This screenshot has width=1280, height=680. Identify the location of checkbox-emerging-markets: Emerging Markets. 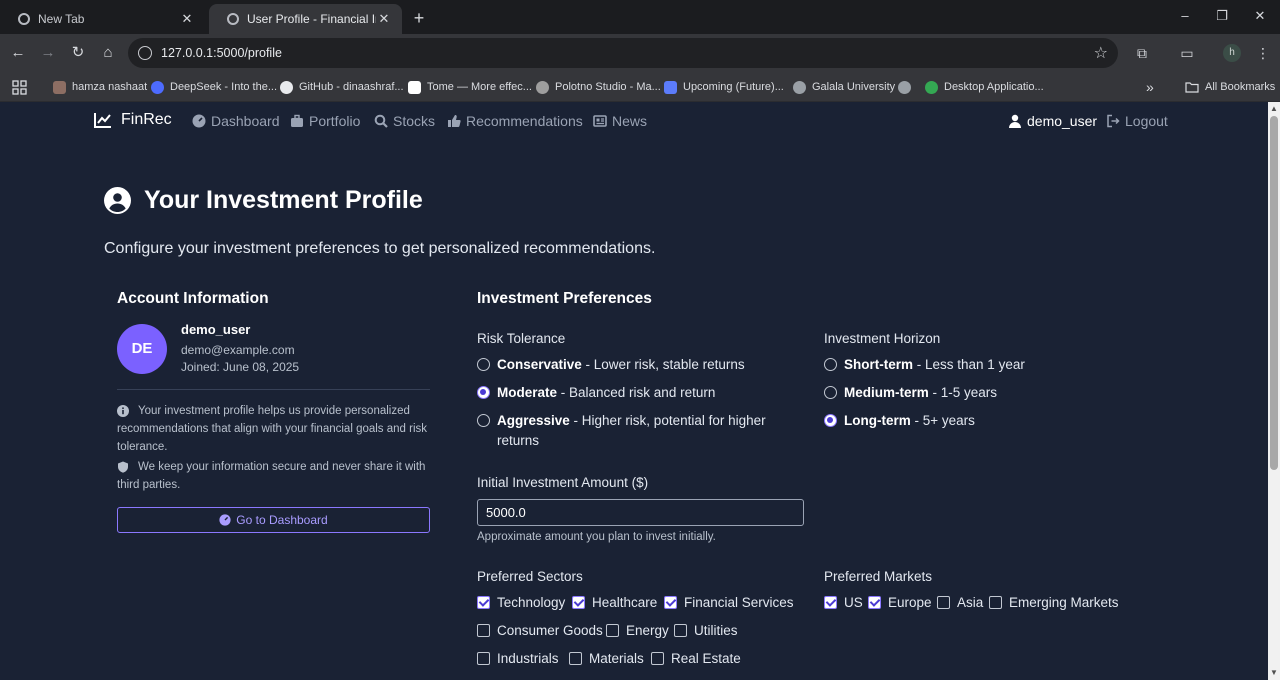
(1054, 602).